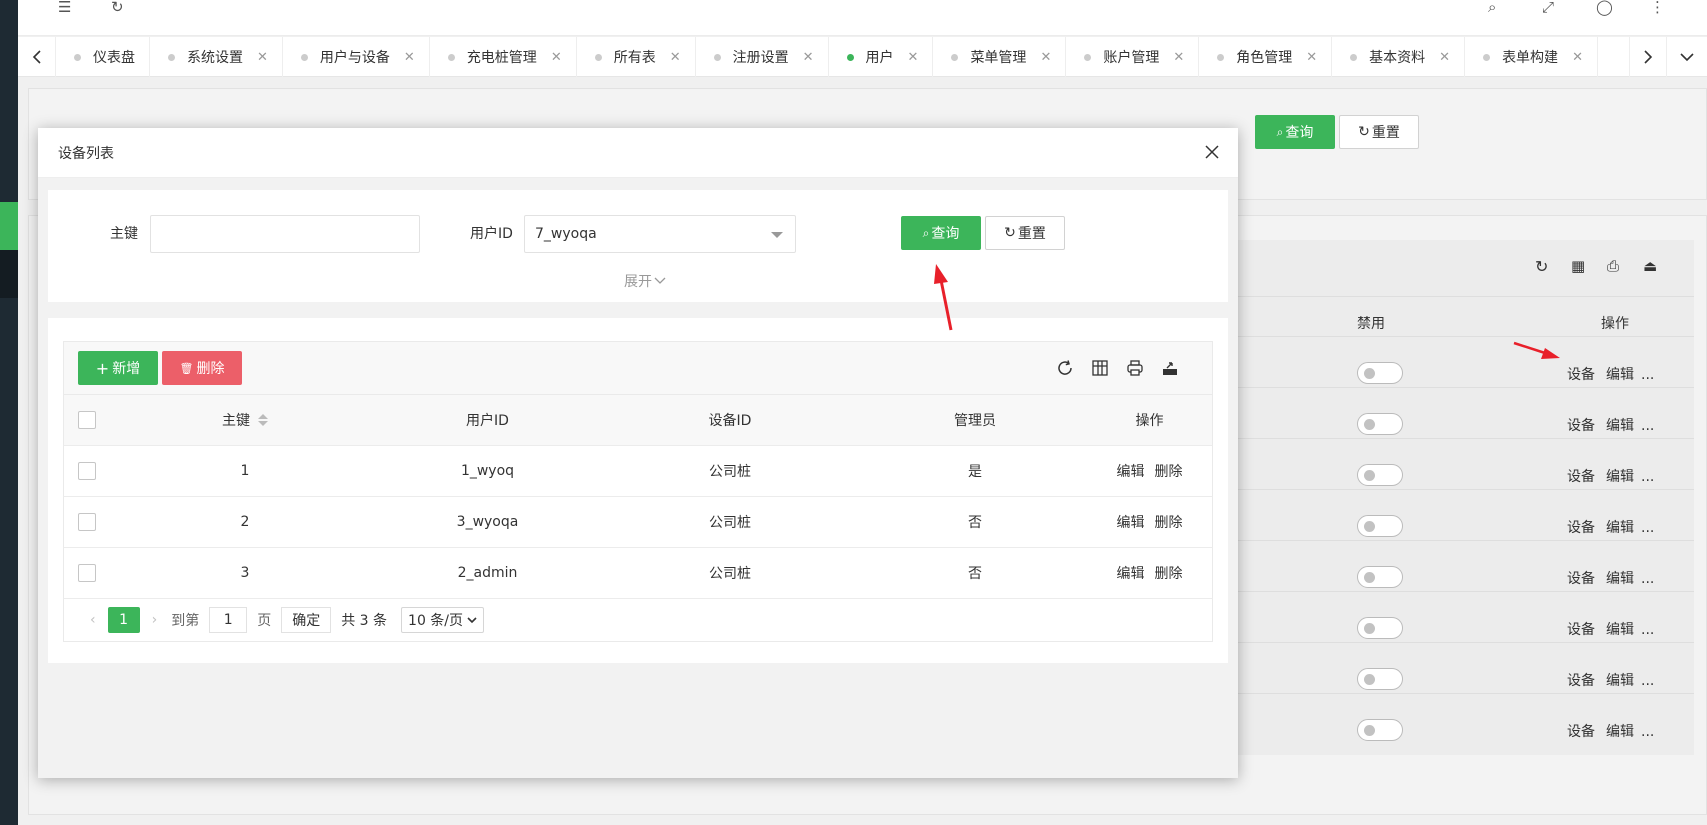 The height and width of the screenshot is (825, 1707). I want to click on page-current: 1, so click(123, 620).